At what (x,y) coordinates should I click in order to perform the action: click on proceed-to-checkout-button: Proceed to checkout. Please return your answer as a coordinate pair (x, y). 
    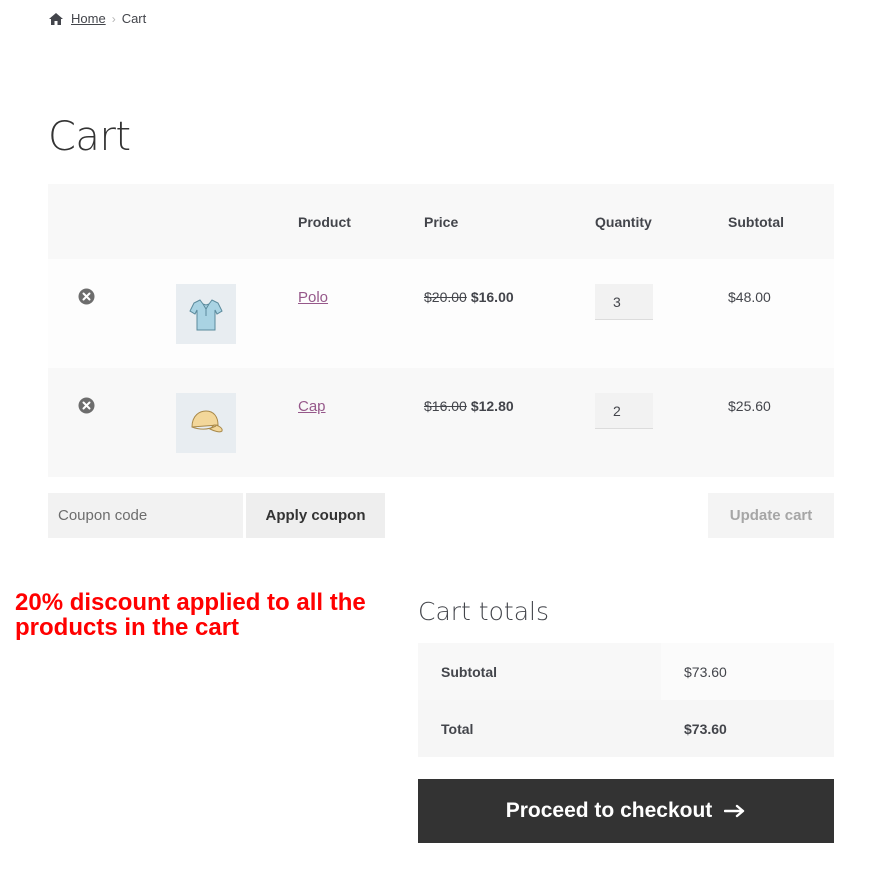
    Looking at the image, I should click on (626, 811).